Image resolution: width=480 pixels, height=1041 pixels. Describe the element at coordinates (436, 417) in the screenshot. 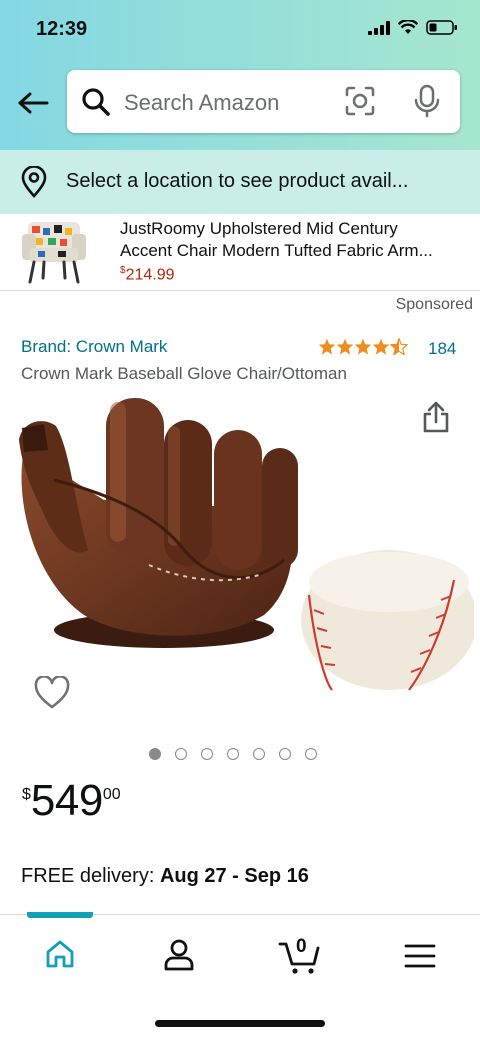

I see `share-icon` at that location.